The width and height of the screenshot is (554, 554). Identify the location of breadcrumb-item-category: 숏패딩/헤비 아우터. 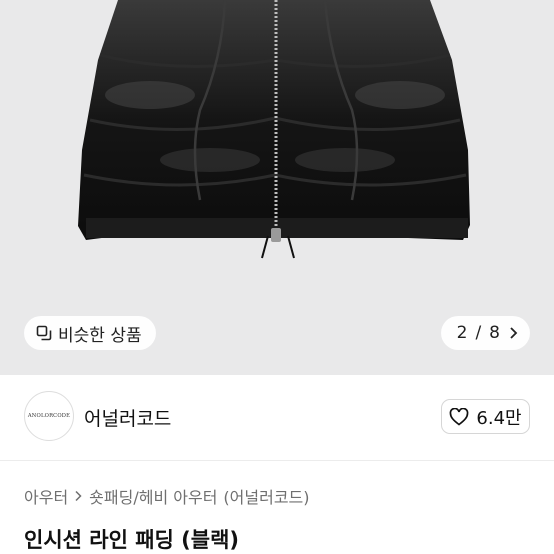
(153, 496).